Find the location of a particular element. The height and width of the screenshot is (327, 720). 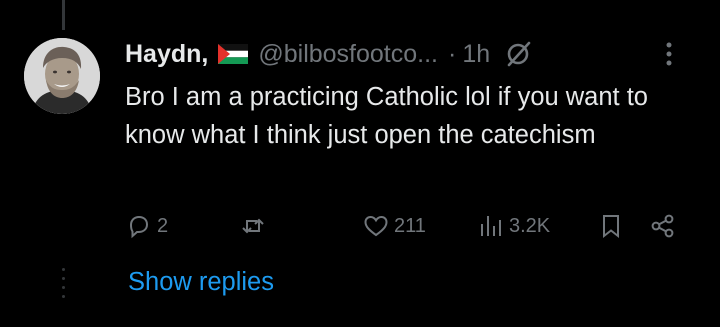

flag-icon is located at coordinates (233, 54).